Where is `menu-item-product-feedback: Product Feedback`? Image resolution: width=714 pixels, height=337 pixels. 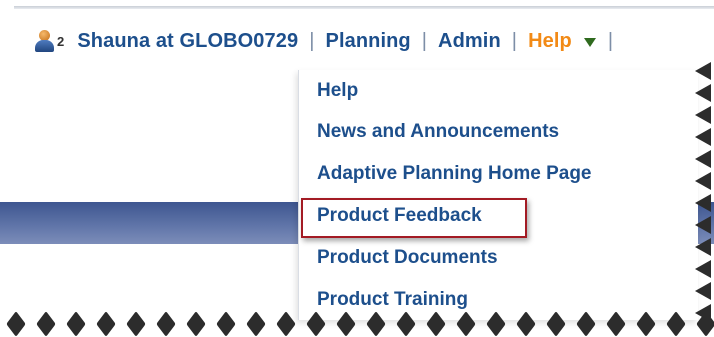
menu-item-product-feedback: Product Feedback is located at coordinates (399, 216).